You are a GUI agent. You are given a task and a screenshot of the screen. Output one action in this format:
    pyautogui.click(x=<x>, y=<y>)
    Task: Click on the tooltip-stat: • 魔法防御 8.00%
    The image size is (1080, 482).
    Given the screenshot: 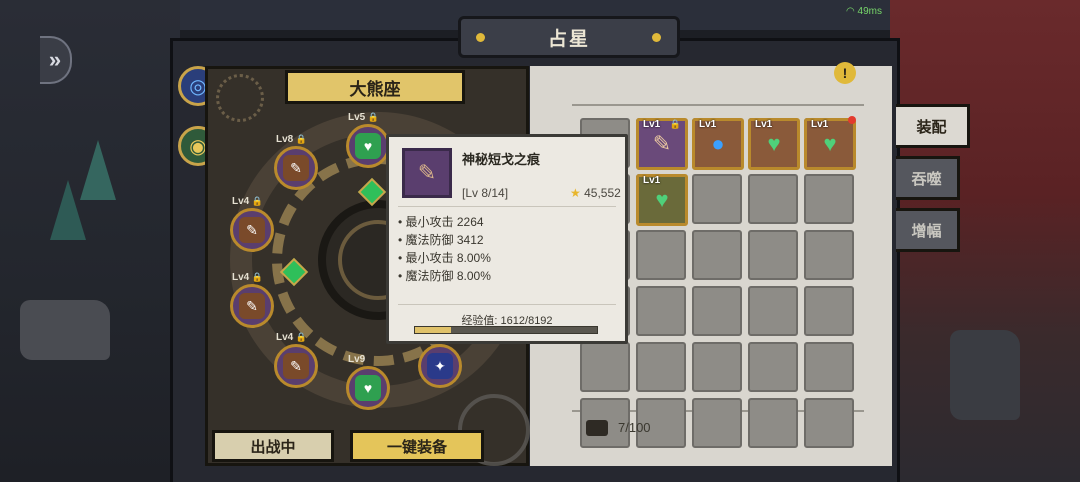 What is the action you would take?
    pyautogui.click(x=444, y=276)
    